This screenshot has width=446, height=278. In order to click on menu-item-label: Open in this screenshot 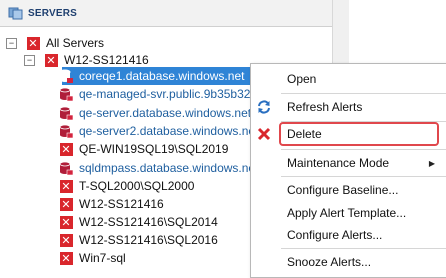, I will do `click(302, 79)`.